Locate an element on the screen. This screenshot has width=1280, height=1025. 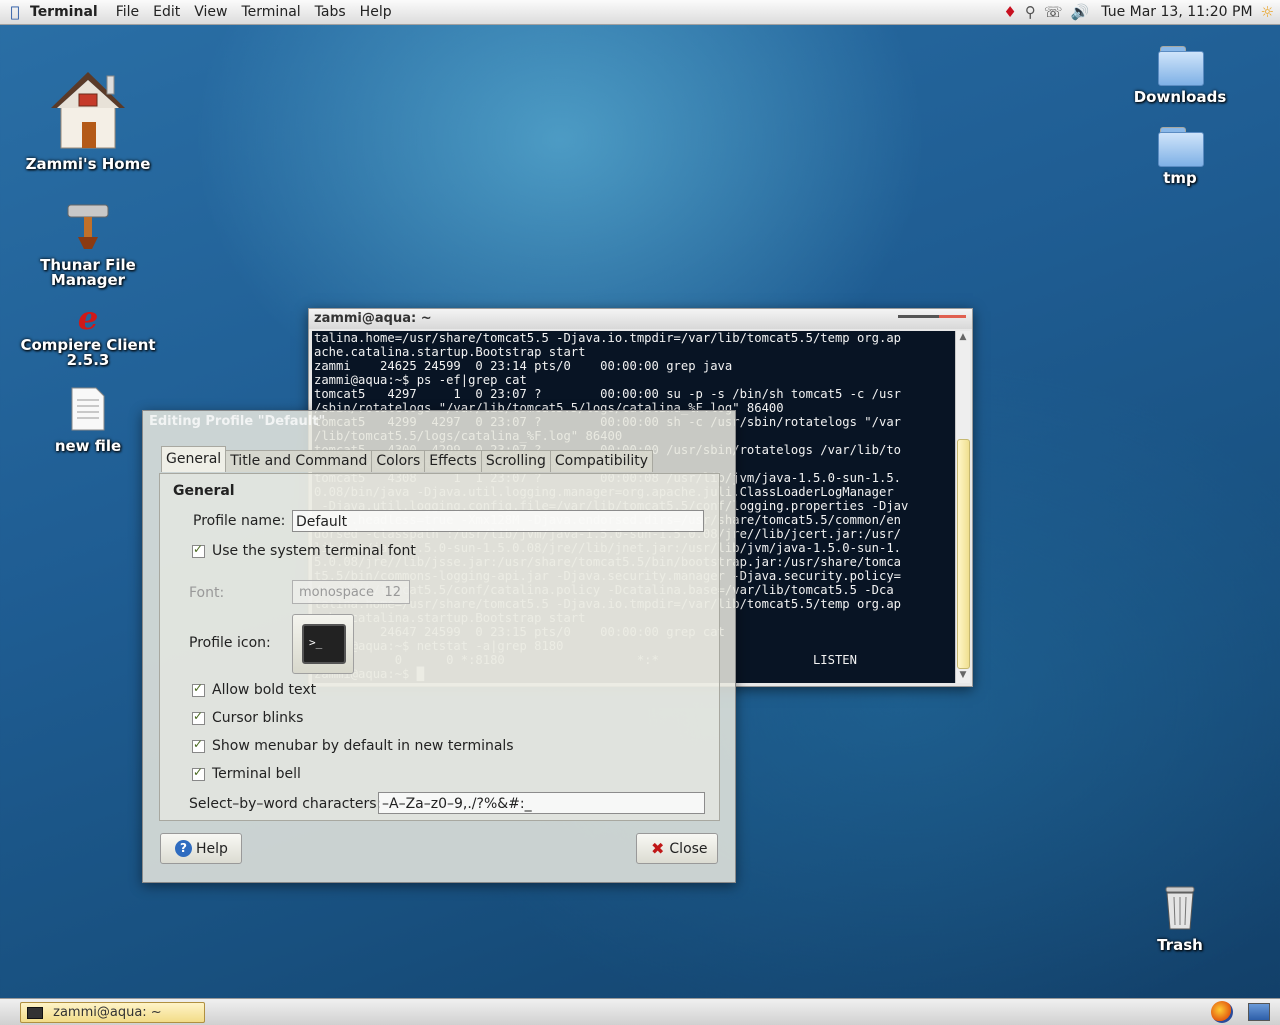
use-system-font-checkbox: Use the system terminal font is located at coordinates (304, 550).